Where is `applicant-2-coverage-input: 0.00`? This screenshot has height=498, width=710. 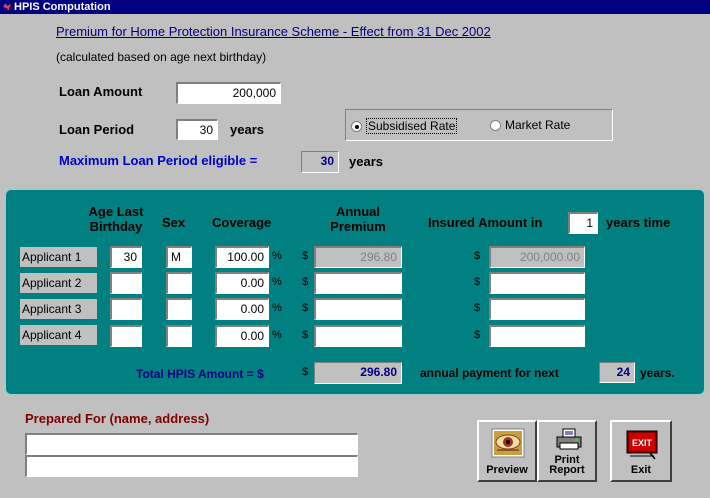 applicant-2-coverage-input: 0.00 is located at coordinates (242, 283).